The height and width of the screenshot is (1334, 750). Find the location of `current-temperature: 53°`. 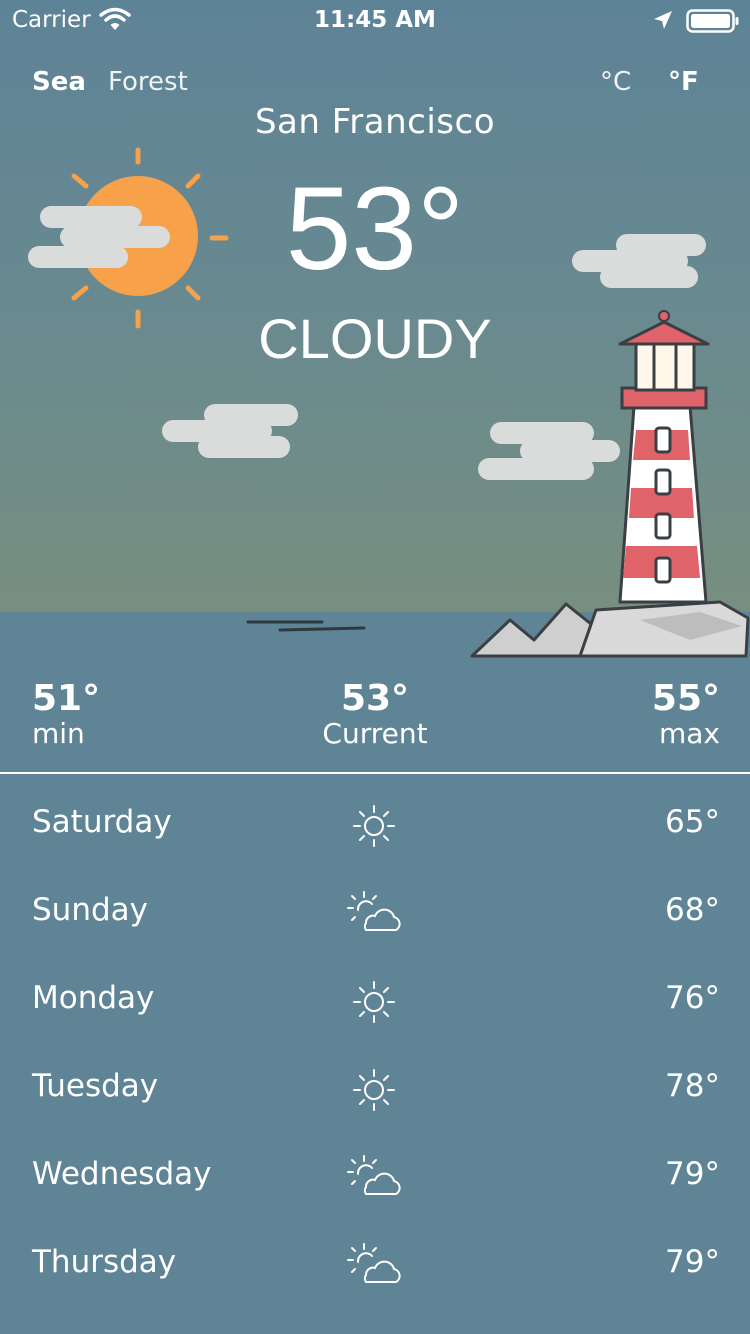

current-temperature: 53° is located at coordinates (375, 229).